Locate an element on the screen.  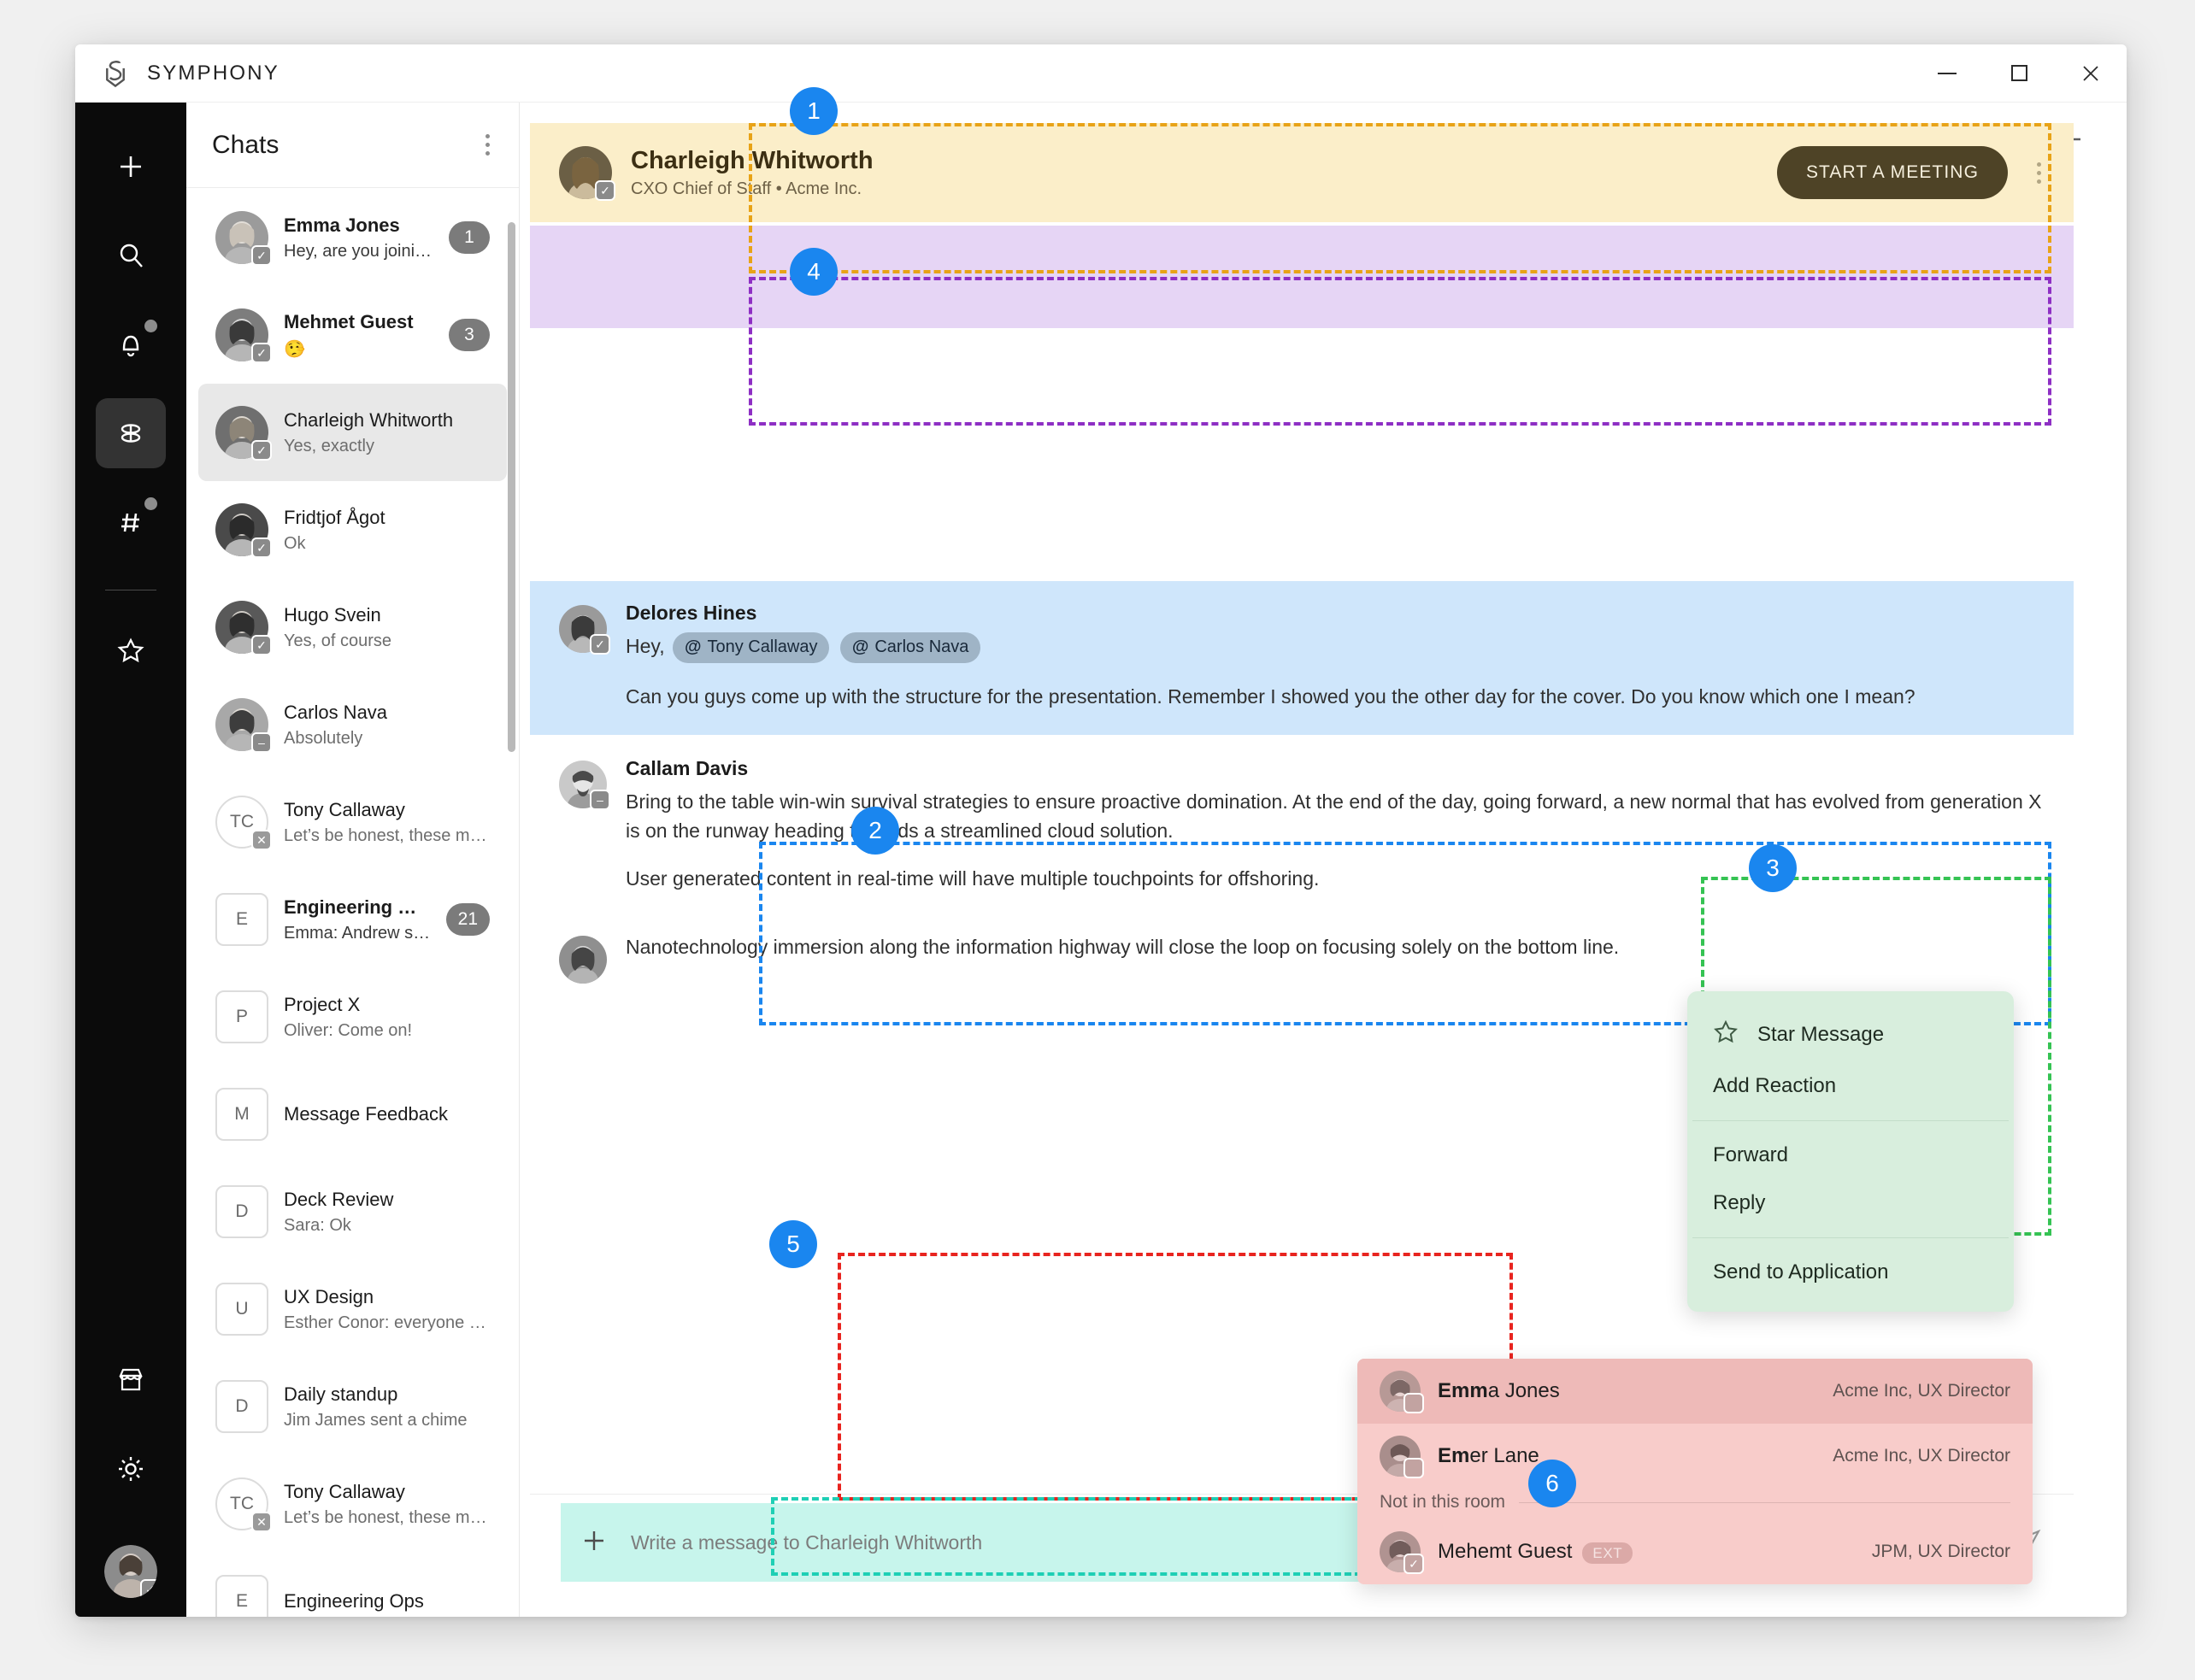
chat-item-name: UX Design is located at coordinates (329, 1296).